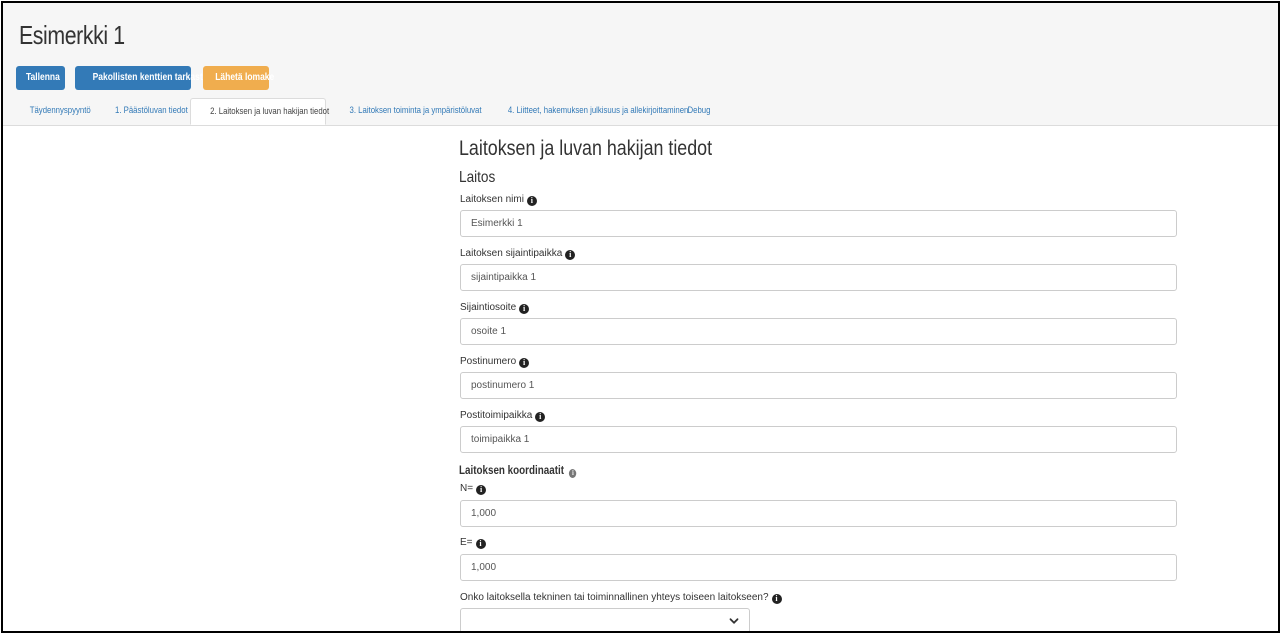 The height and width of the screenshot is (635, 1283). I want to click on coordinate-n-label-text: N=, so click(467, 488).